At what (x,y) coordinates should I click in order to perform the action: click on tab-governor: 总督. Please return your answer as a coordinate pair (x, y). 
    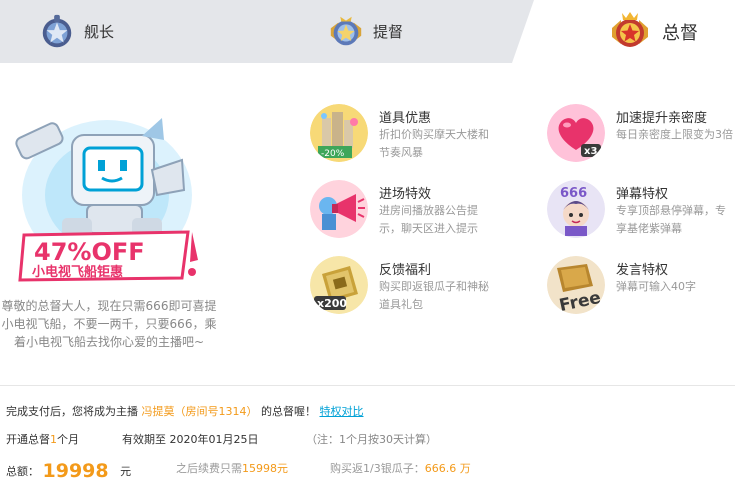
    Looking at the image, I should click on (653, 31).